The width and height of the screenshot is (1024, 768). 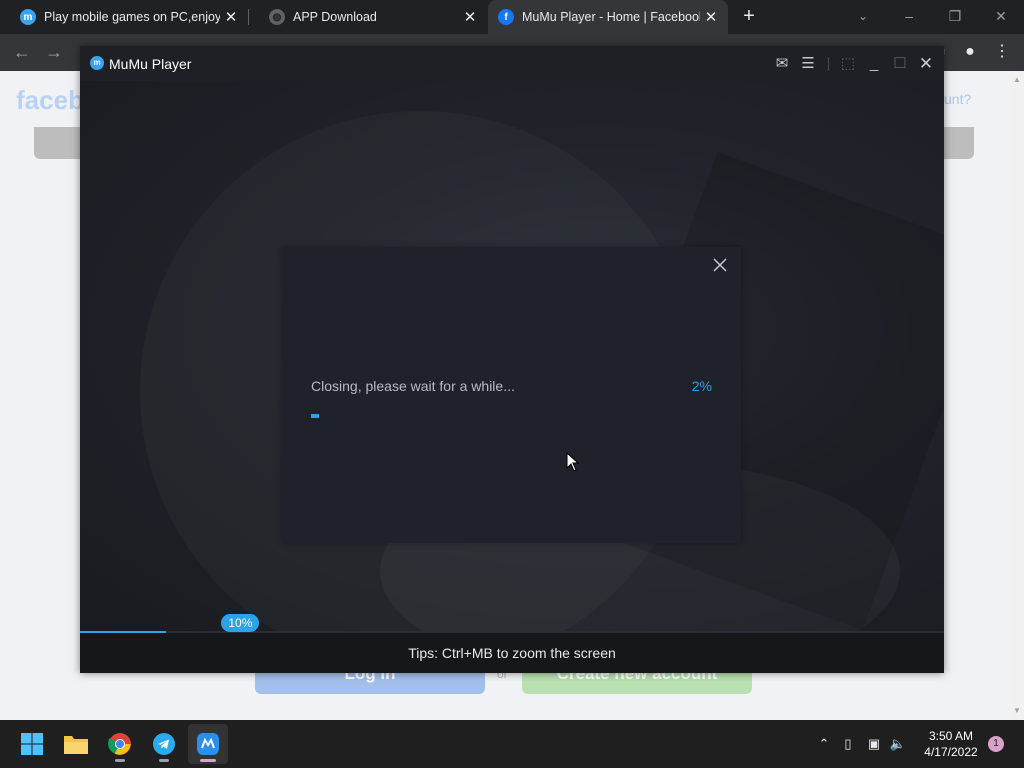 I want to click on mumu-player-icon, so click(x=208, y=744).